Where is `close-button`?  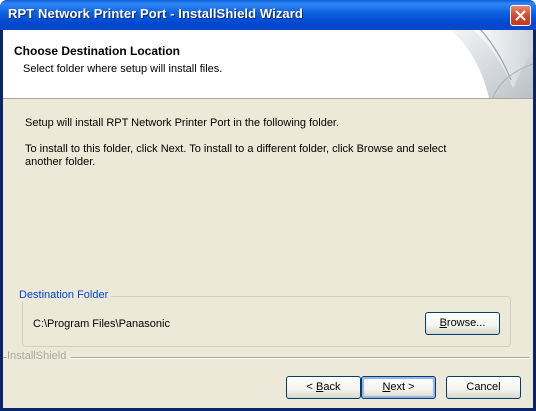 close-button is located at coordinates (520, 15).